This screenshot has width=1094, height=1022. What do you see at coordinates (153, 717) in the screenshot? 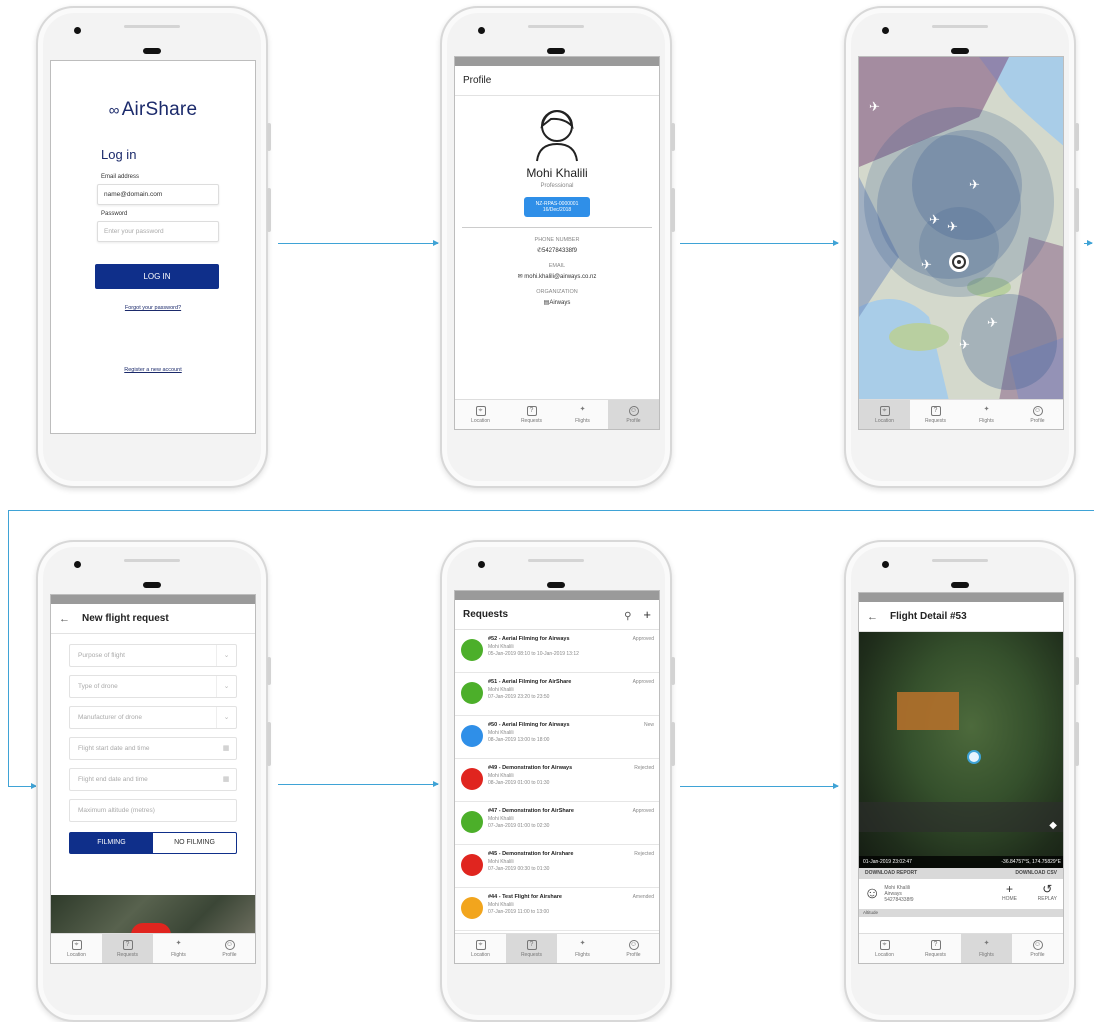
I see `manufacturer-select: Manufacturer of drone ⌄` at bounding box center [153, 717].